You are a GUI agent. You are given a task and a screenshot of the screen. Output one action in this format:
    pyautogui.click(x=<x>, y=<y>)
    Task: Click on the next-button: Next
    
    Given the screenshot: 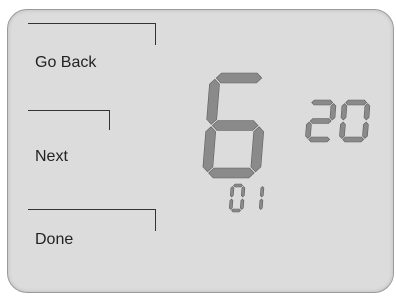 What is the action you would take?
    pyautogui.click(x=88, y=140)
    